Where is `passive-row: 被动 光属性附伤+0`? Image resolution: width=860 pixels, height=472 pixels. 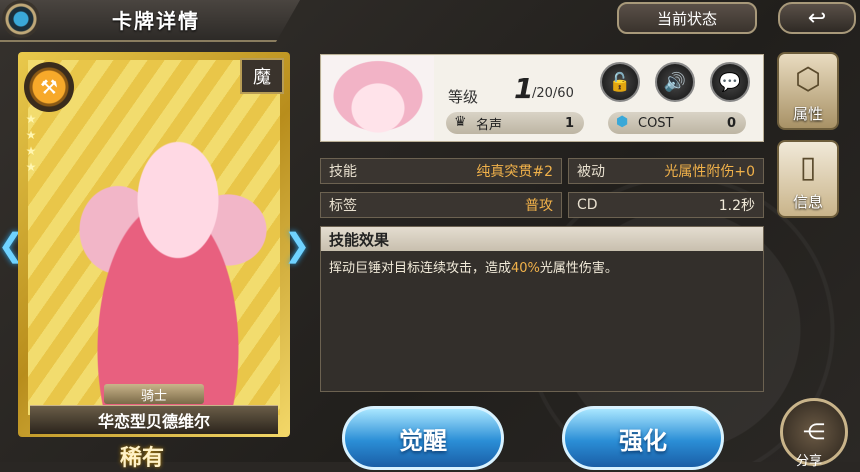
passive-row: 被动 光属性附伤+0 is located at coordinates (666, 171).